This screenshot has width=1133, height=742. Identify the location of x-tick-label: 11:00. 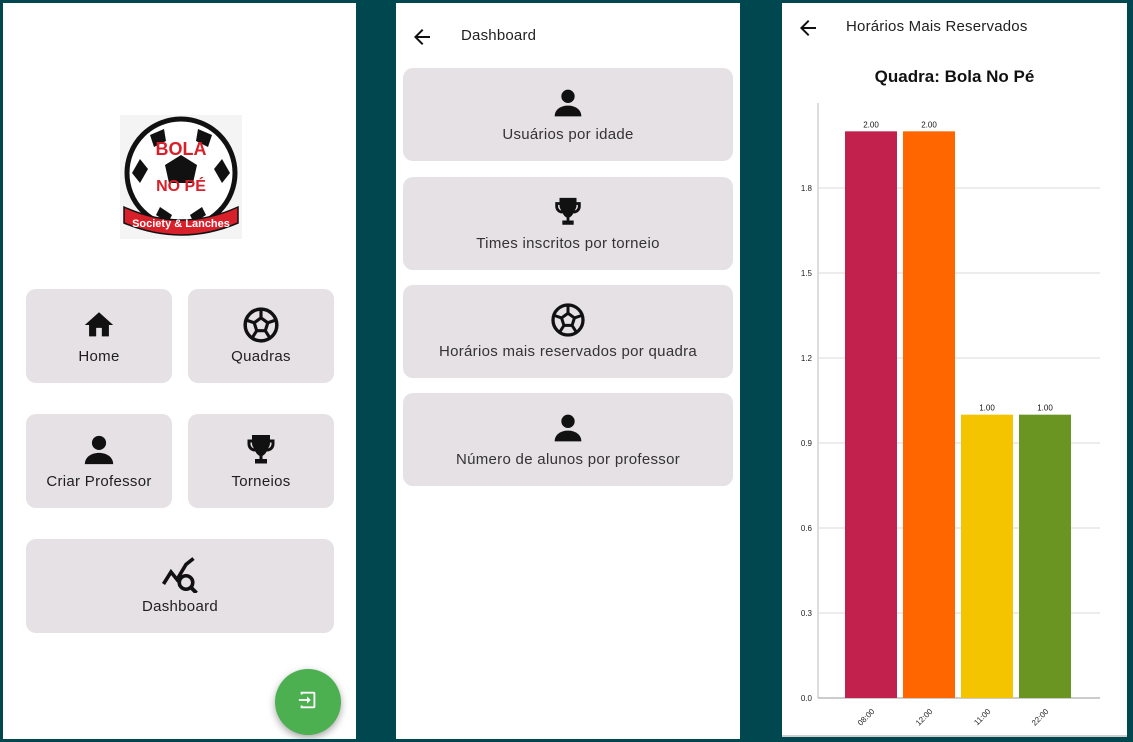
(982, 717).